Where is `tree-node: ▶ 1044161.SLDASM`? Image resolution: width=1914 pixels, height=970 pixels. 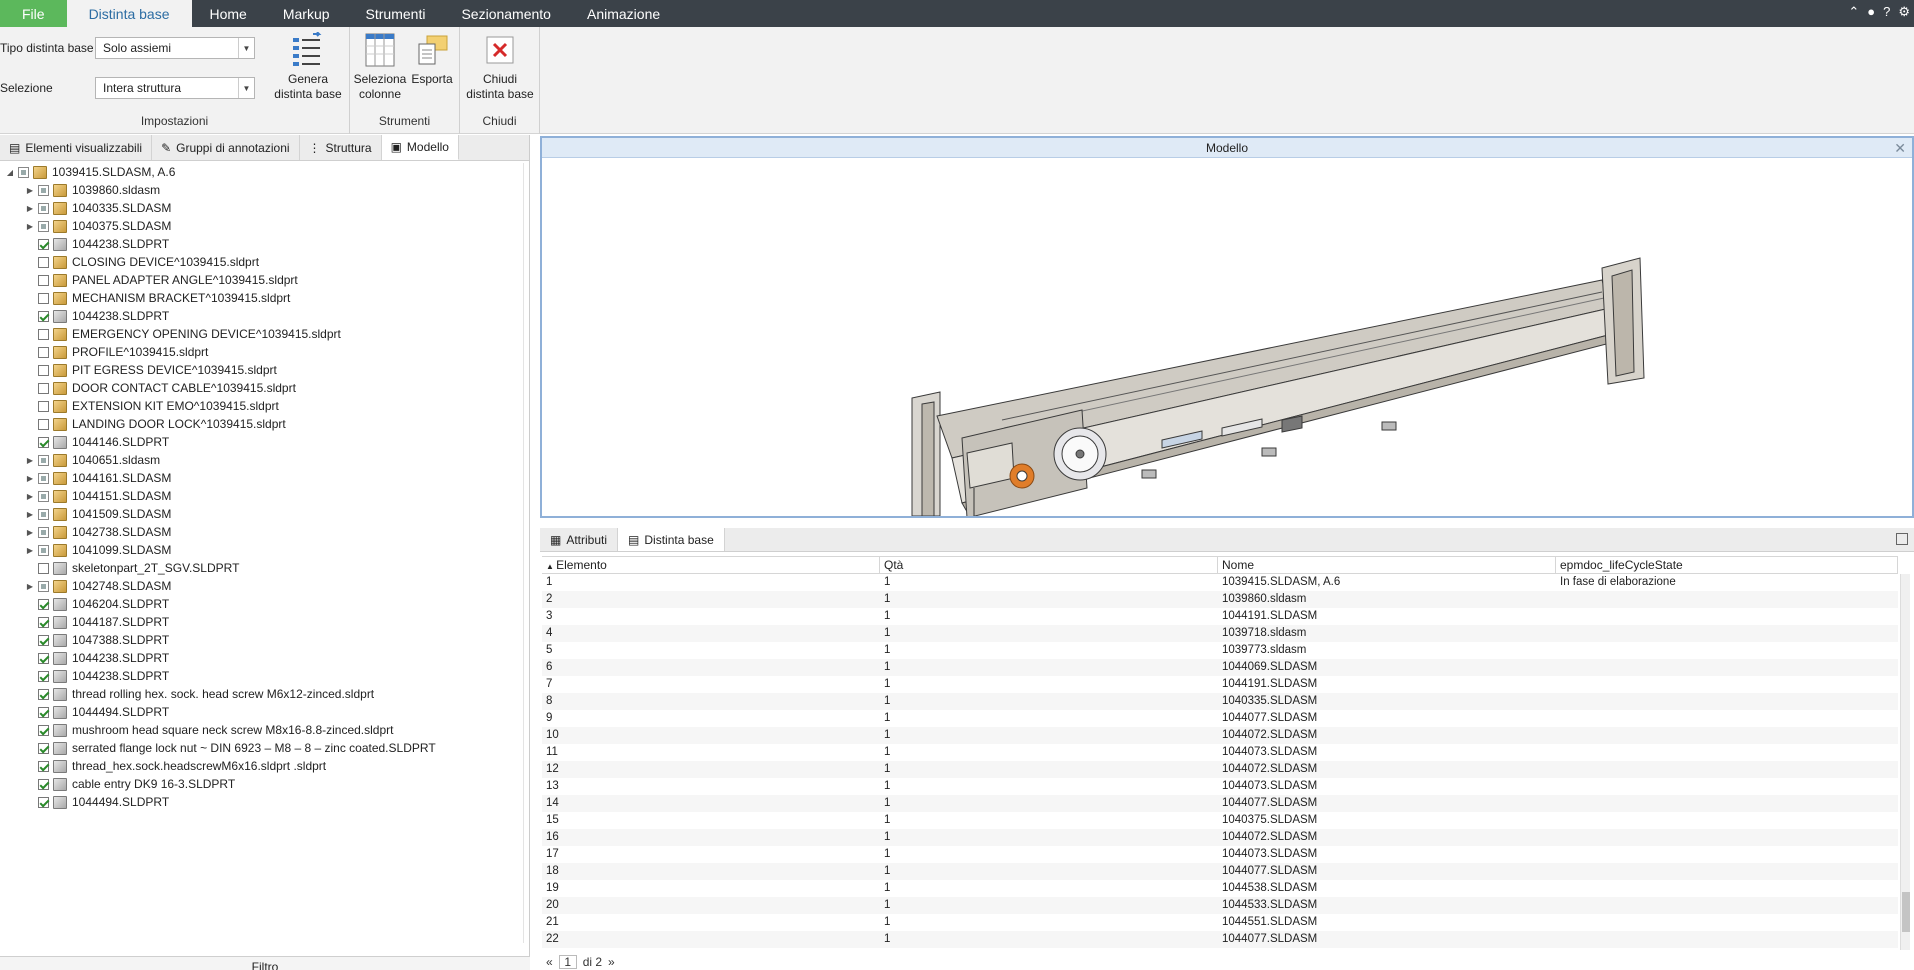 tree-node: ▶ 1044161.SLDASM is located at coordinates (262, 478).